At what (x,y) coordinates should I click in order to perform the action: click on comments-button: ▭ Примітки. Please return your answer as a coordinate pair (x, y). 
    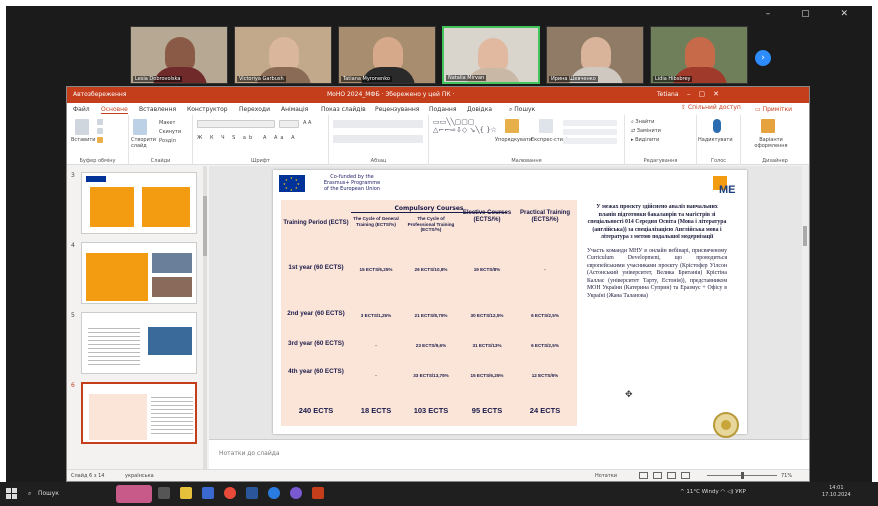
    Looking at the image, I should click on (773, 109).